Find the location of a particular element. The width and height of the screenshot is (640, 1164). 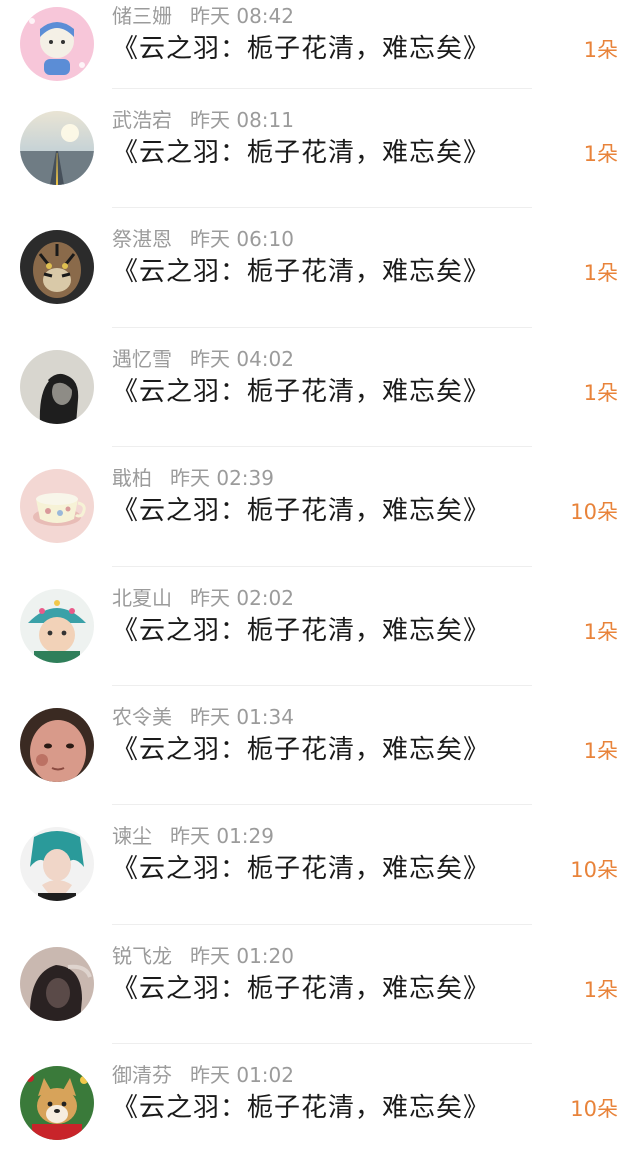

avatar-road-landscape-icon is located at coordinates (57, 148).